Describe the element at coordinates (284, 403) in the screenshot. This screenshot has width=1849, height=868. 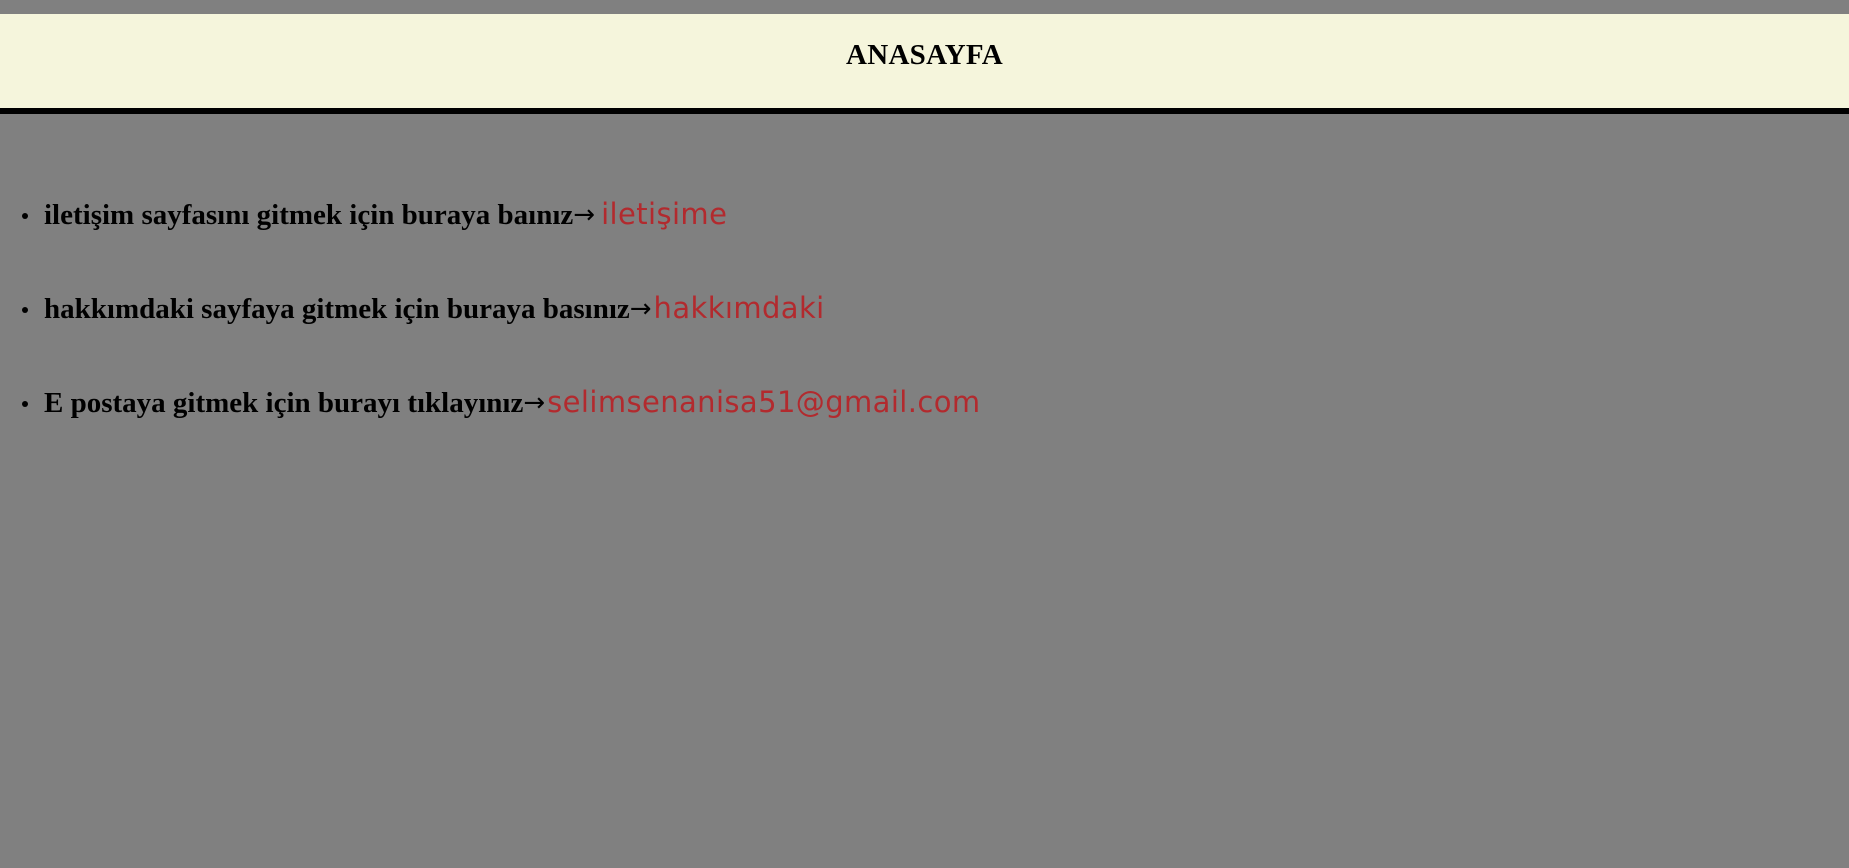
I see `list-item-text: E postaya gitmek için burayı tıklayınız` at that location.